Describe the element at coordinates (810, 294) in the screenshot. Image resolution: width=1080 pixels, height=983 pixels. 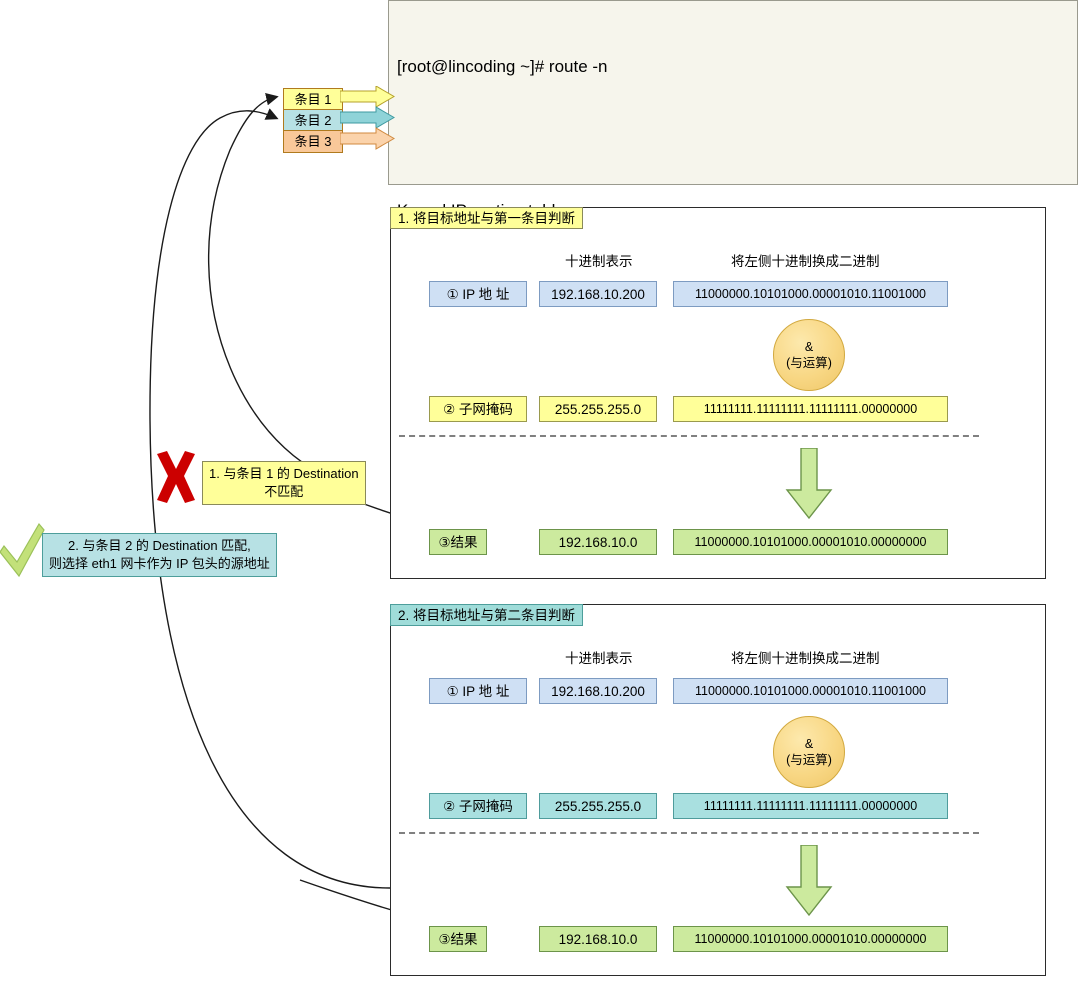
I see `panel-1-row-1-binary: 11000000.10101000.00001010.11001000` at that location.